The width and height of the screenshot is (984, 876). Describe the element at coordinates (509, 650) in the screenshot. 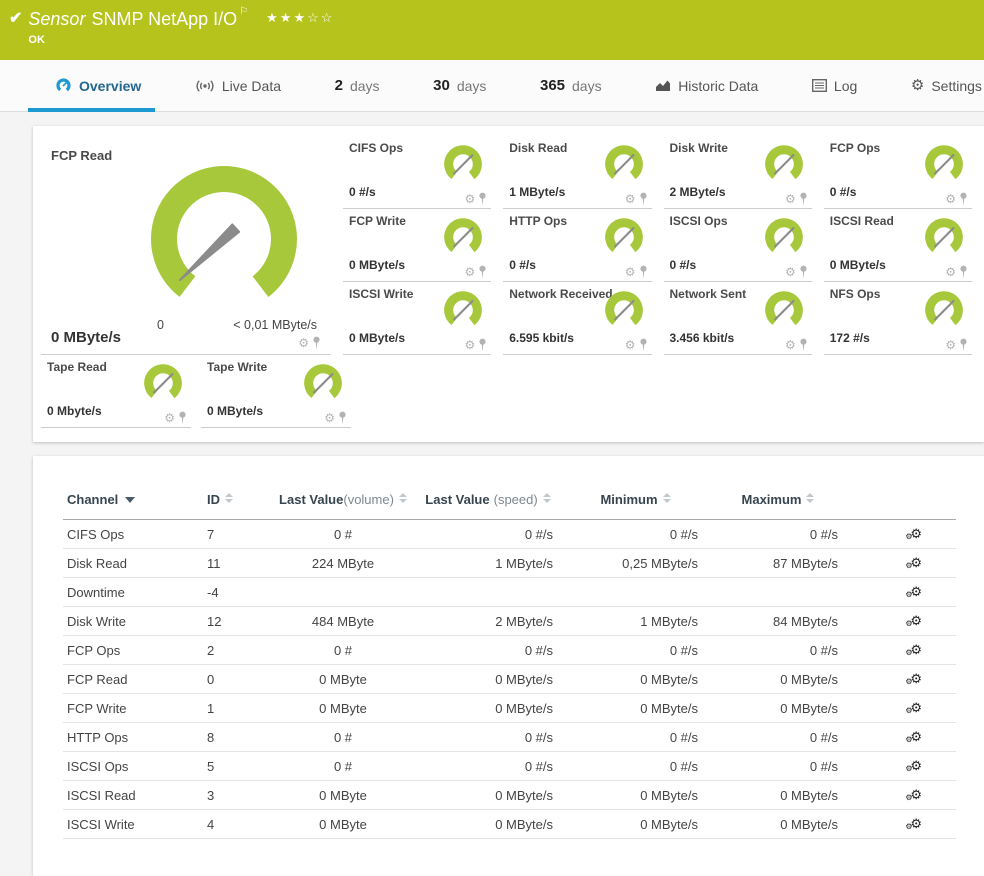

I see `table-row: FCP Ops 2 0 # 0 #/s 0 #/s 0 #/s ⚙ ⚙` at that location.